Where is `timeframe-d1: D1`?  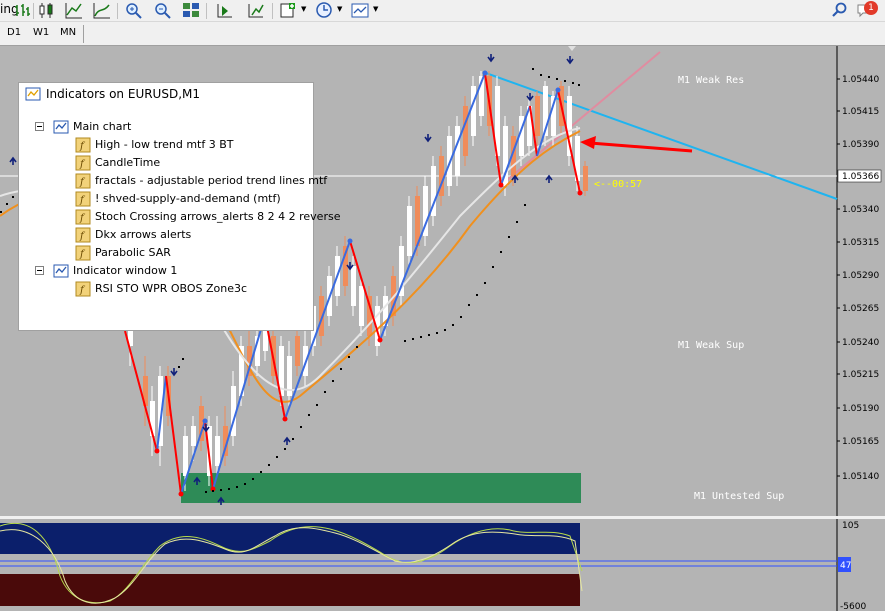 timeframe-d1: D1 is located at coordinates (14, 32).